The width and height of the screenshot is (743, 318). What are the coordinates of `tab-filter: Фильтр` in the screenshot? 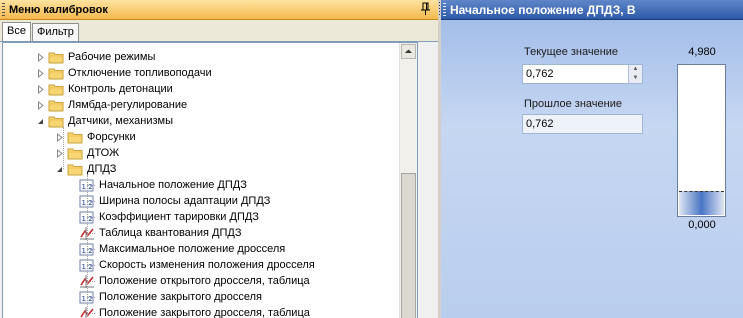 It's located at (55, 32).